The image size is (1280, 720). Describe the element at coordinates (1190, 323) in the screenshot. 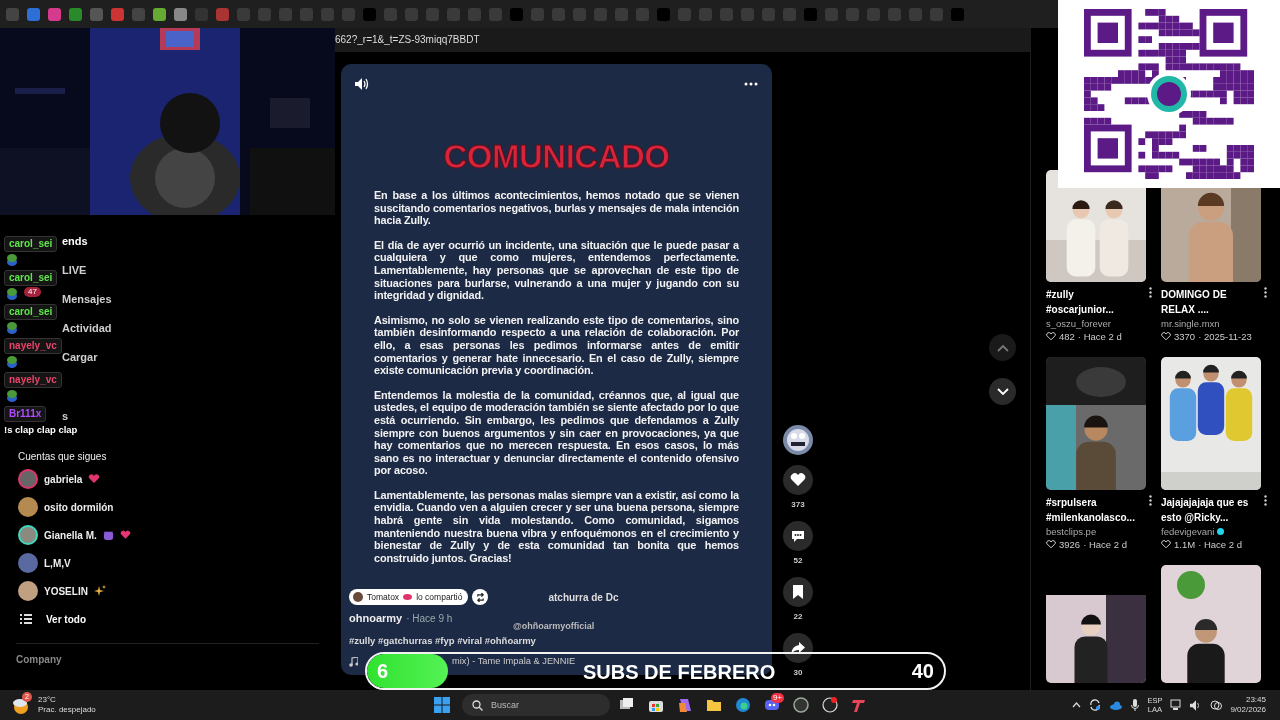

I see `author-name: mr.single.mxn` at that location.